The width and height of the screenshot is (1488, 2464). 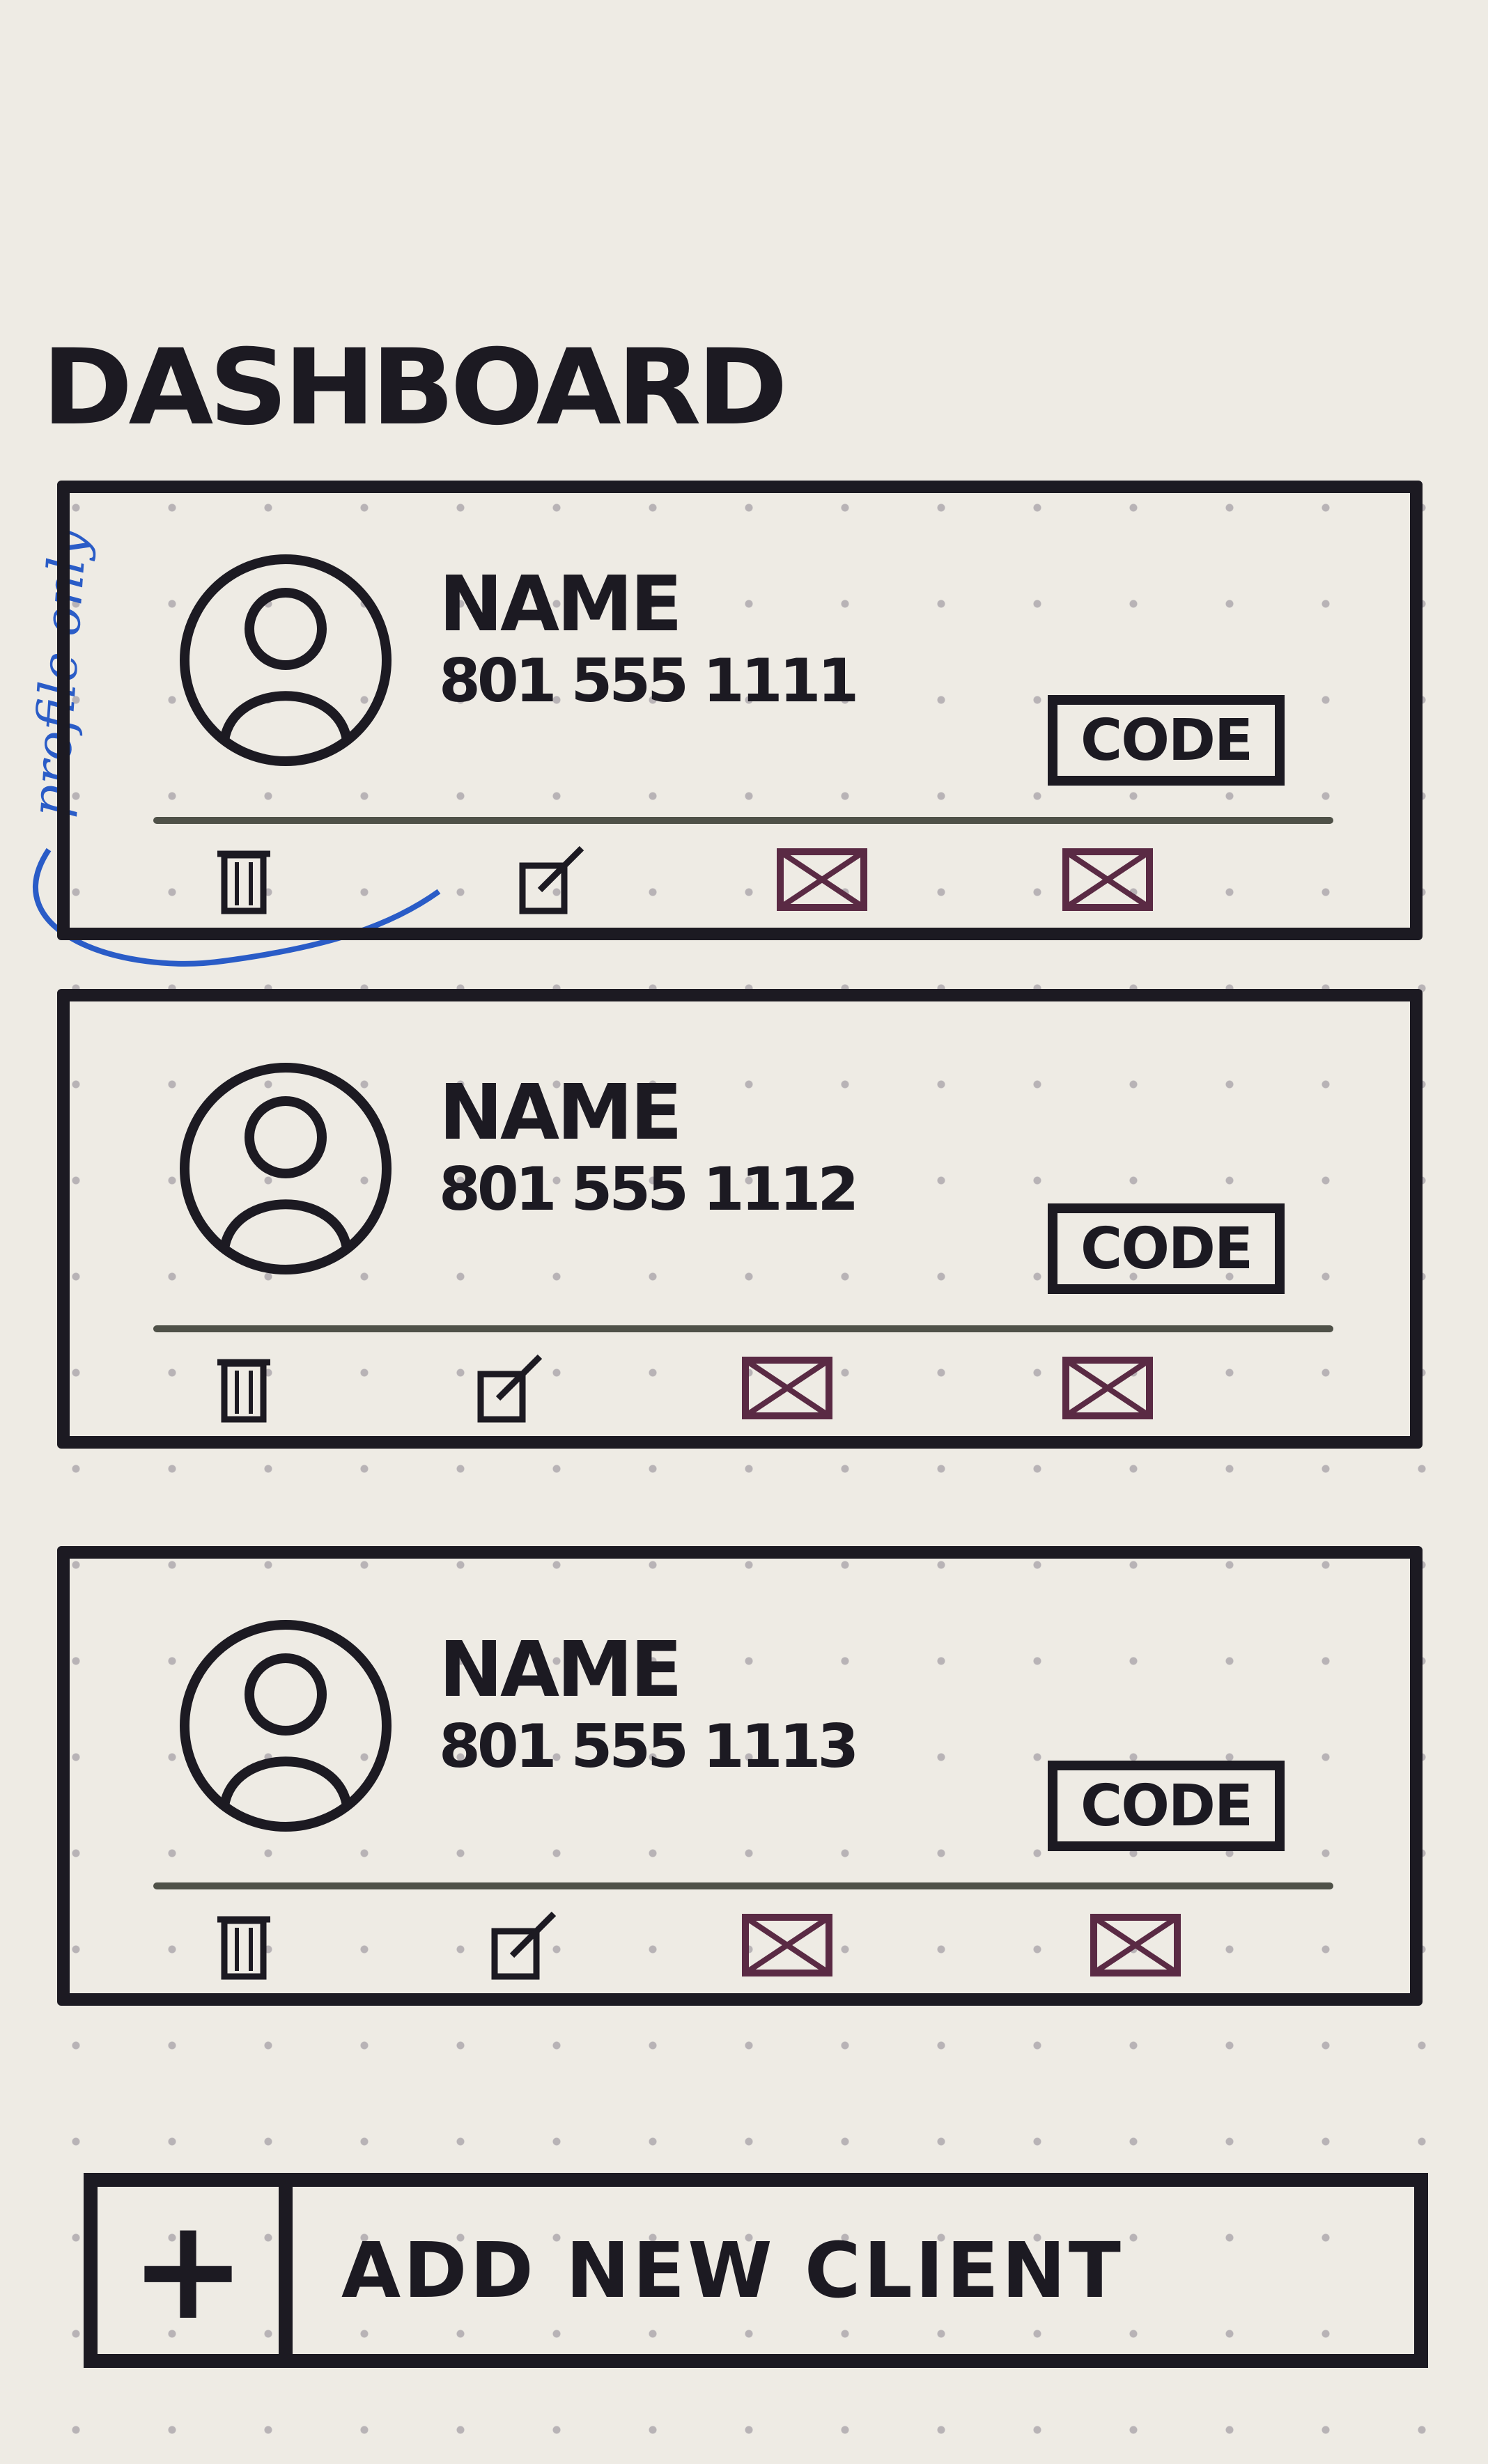 What do you see at coordinates (649, 681) in the screenshot?
I see `client-phone: 801 555 1111` at bounding box center [649, 681].